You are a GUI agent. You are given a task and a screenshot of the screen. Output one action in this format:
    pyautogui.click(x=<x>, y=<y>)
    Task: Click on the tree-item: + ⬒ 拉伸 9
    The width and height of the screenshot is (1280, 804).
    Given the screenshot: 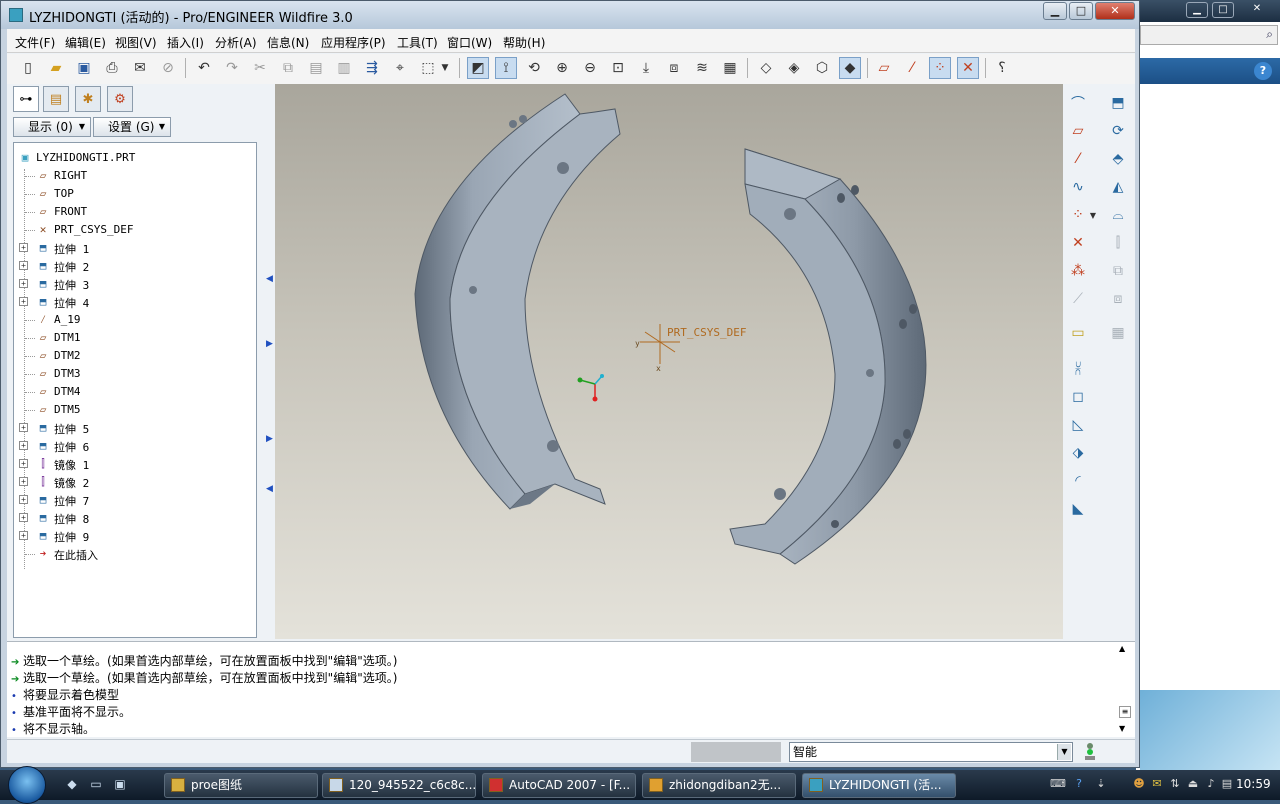 What is the action you would take?
    pyautogui.click(x=135, y=536)
    